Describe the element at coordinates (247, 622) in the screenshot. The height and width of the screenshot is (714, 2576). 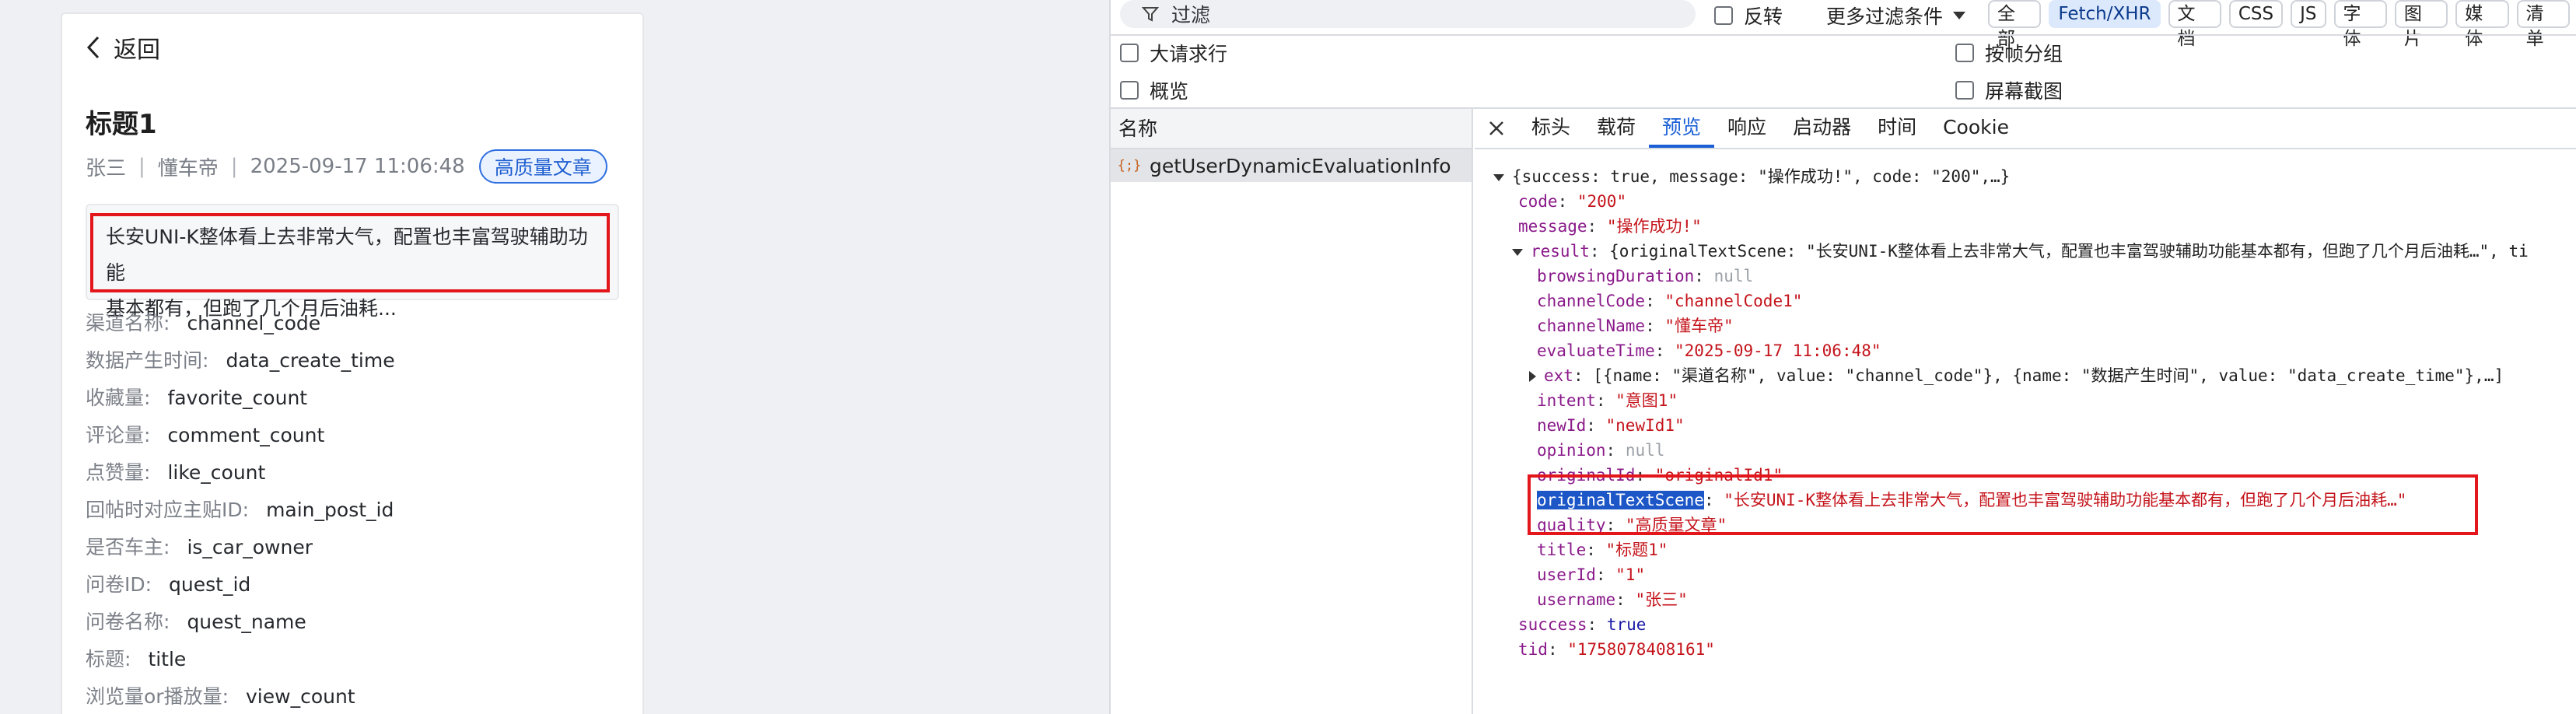
I see `field-value: quest_name` at that location.